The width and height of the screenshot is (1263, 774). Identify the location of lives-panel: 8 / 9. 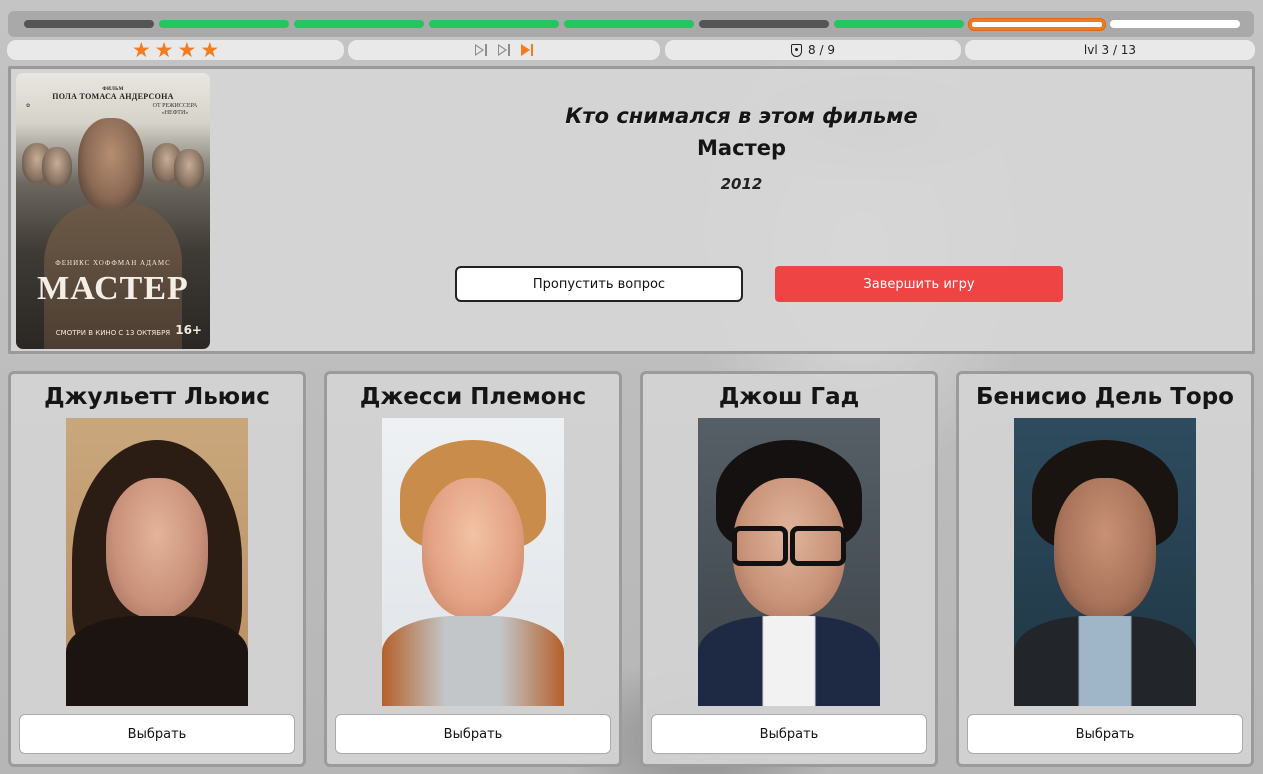
(813, 50).